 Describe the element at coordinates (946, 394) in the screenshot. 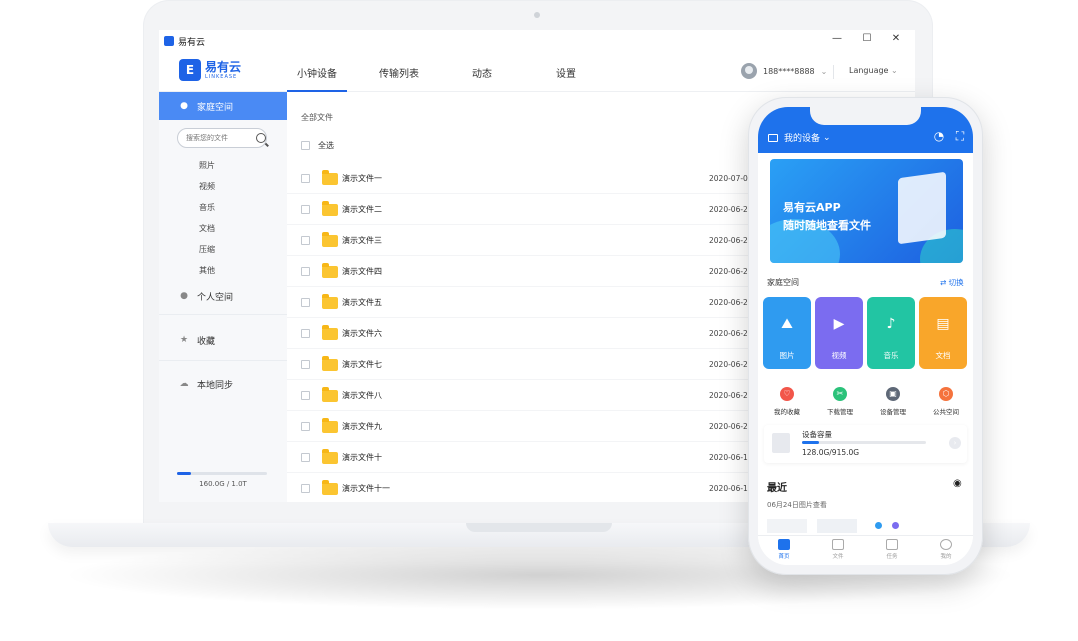

I see `share-icon: ⬡` at that location.